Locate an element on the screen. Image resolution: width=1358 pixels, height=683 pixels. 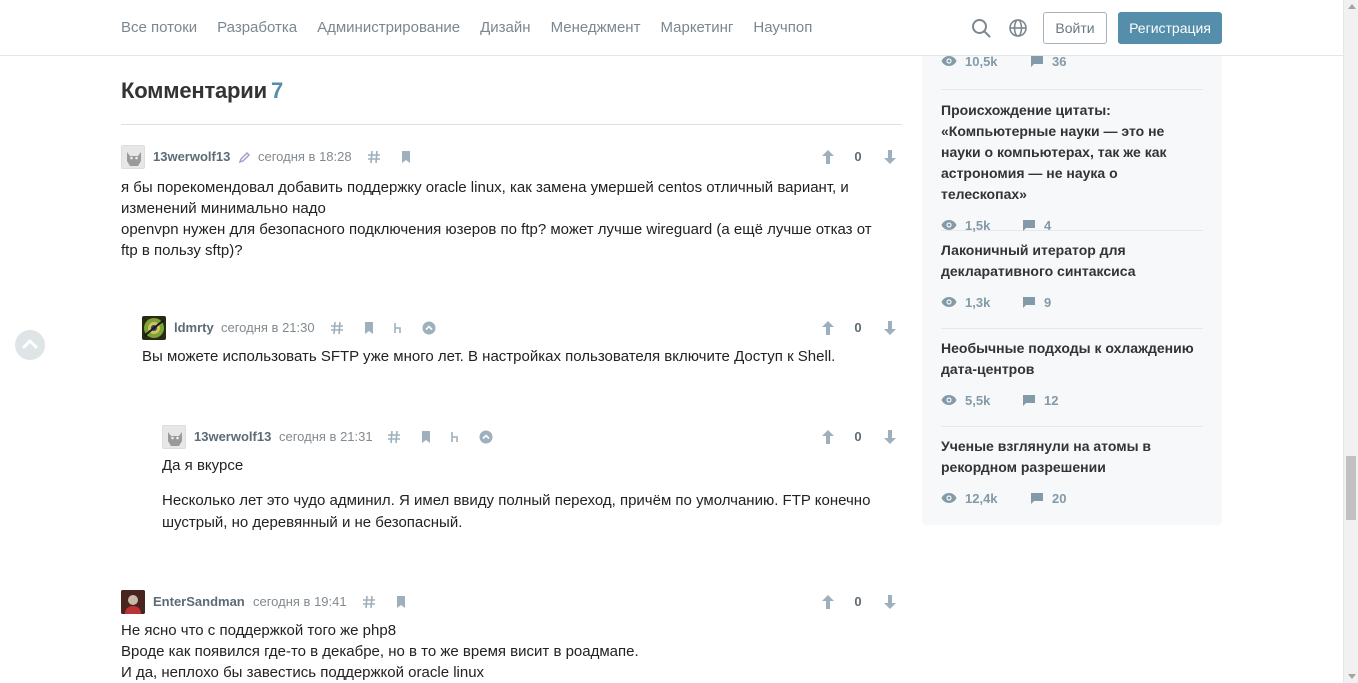
globe-icon is located at coordinates (1018, 28).